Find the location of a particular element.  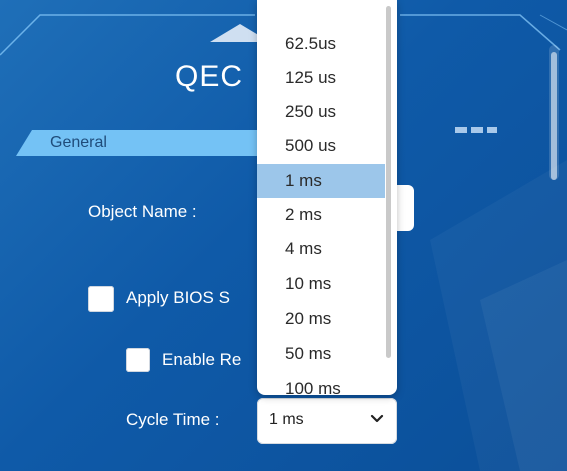

dropdown-scrollbar-thumb is located at coordinates (388, 182).